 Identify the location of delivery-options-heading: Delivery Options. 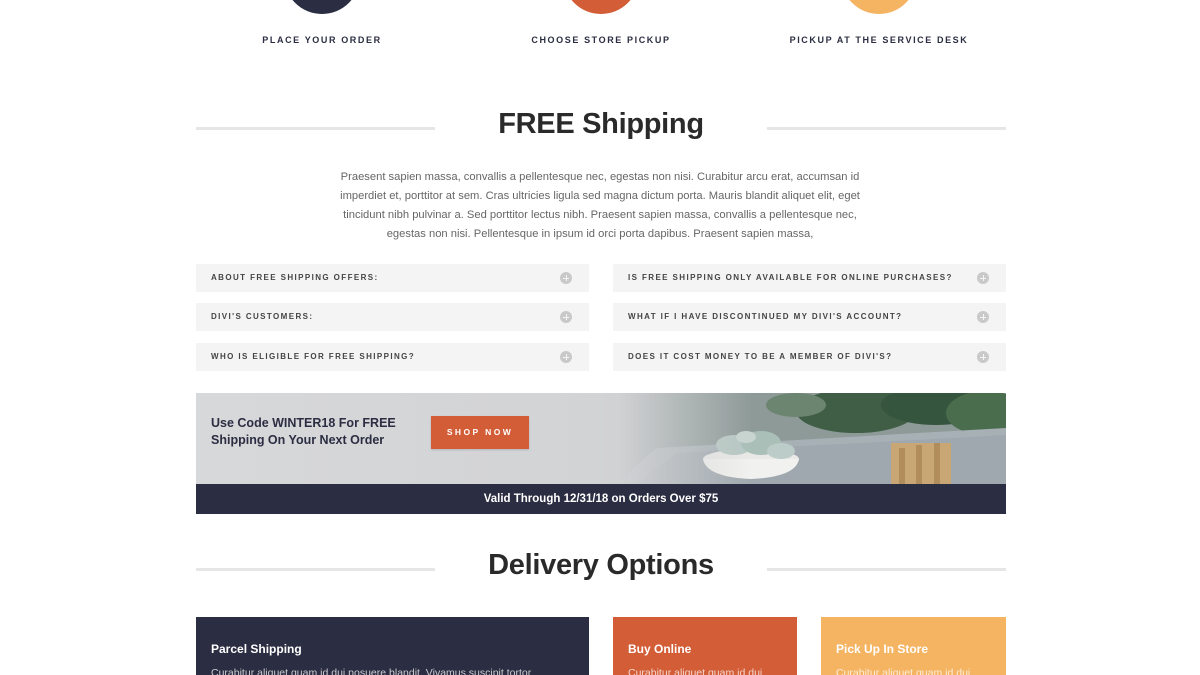
(601, 569).